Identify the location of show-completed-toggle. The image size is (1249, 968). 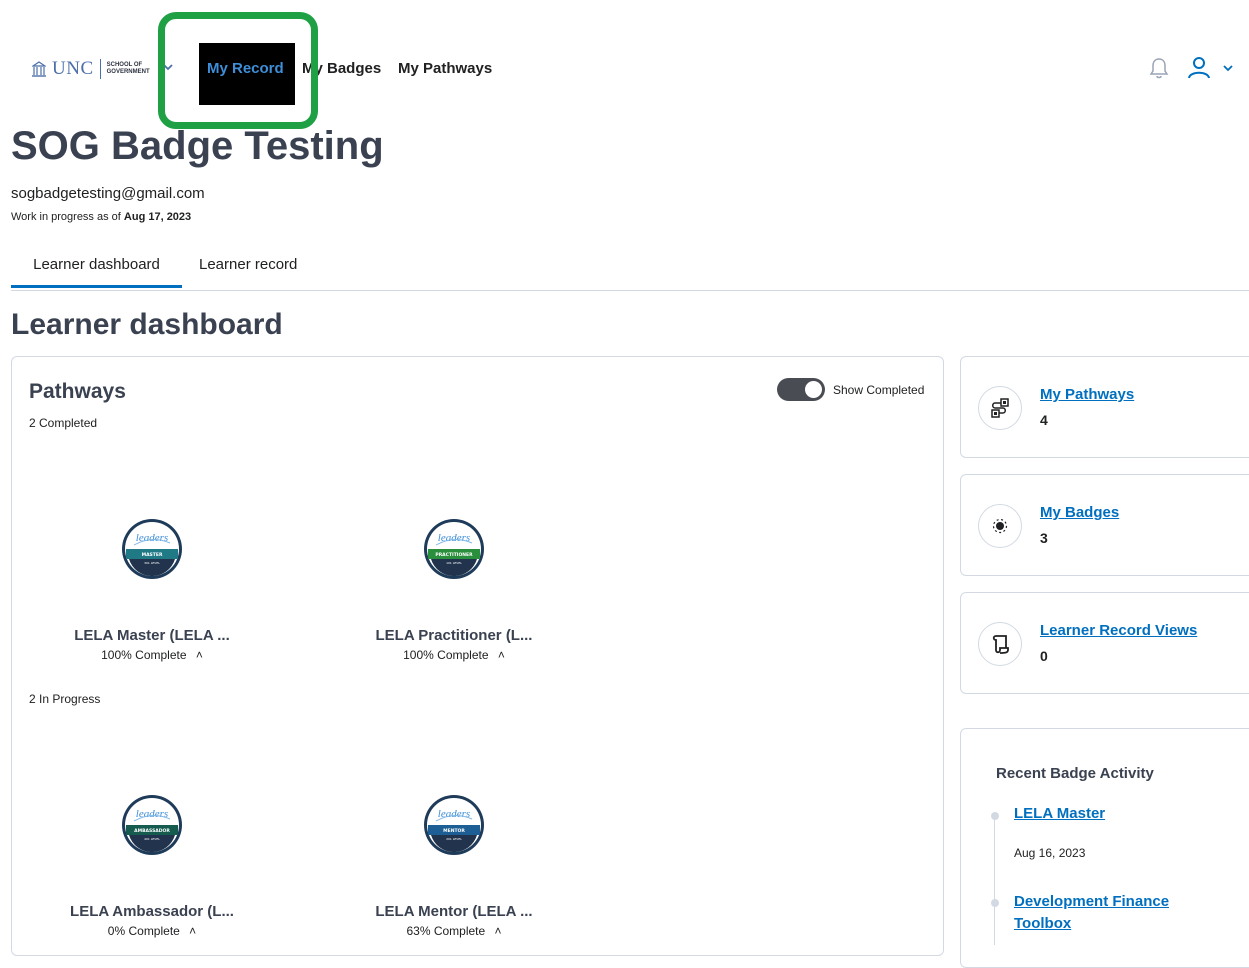
(801, 389).